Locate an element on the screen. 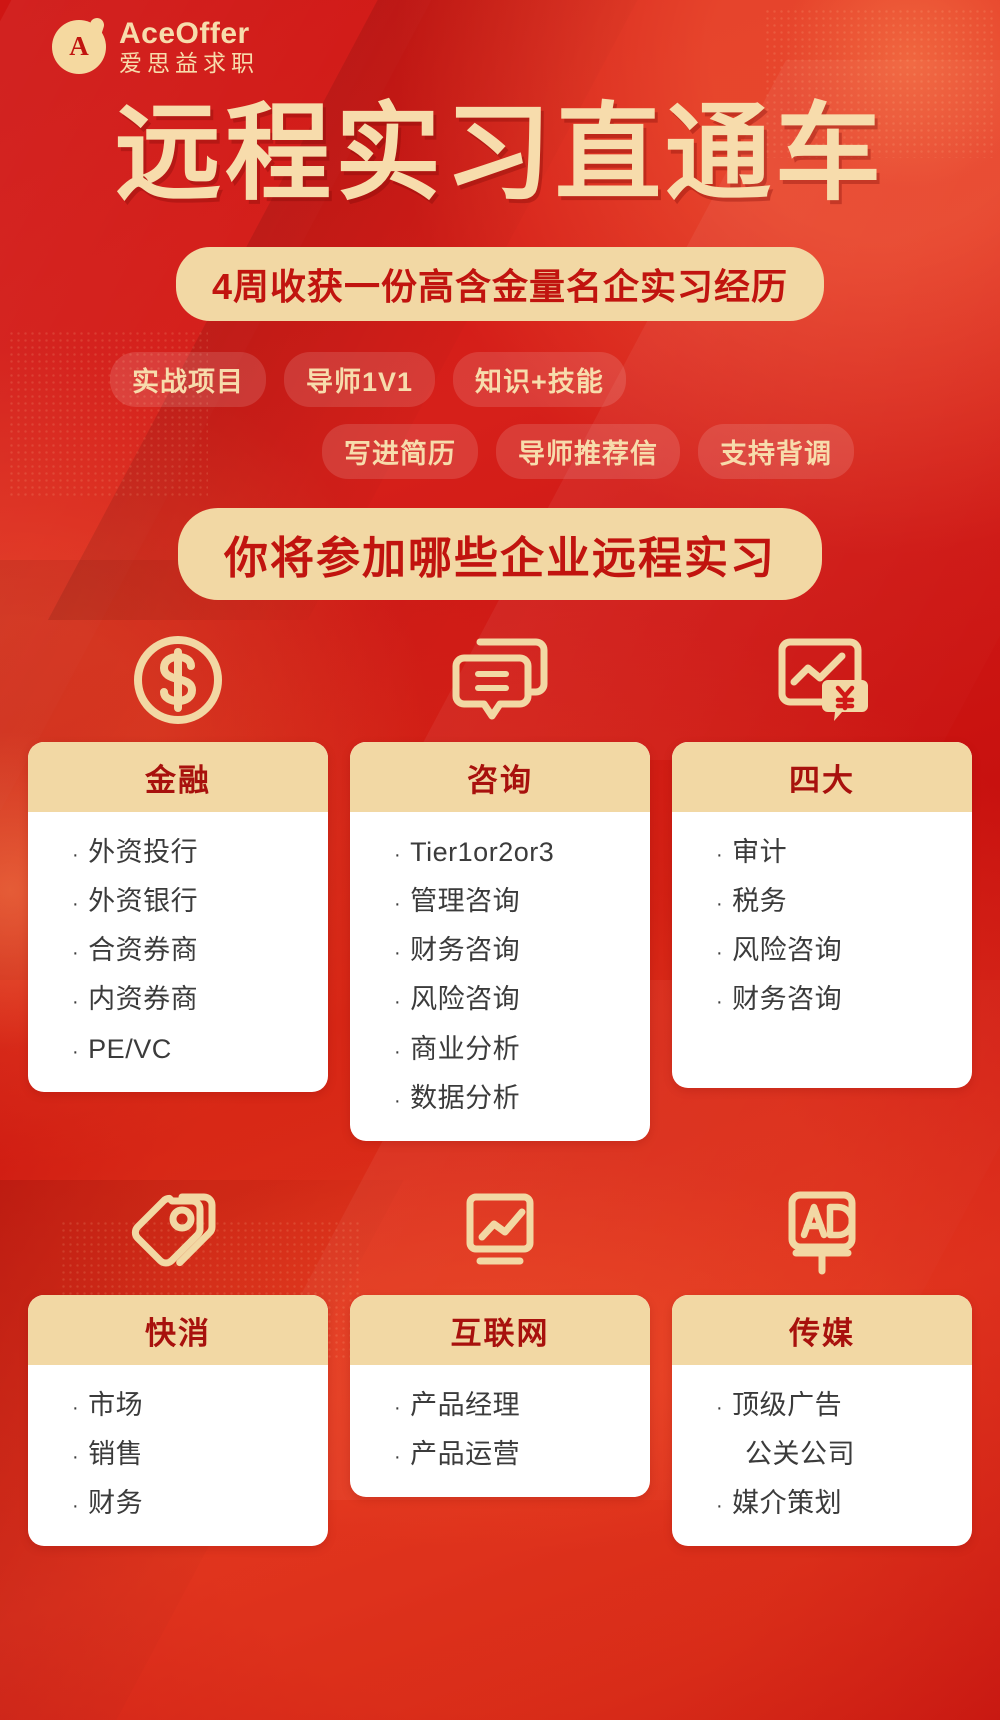 This screenshot has height=1720, width=1000. list-item-label: 外资银行 is located at coordinates (143, 901).